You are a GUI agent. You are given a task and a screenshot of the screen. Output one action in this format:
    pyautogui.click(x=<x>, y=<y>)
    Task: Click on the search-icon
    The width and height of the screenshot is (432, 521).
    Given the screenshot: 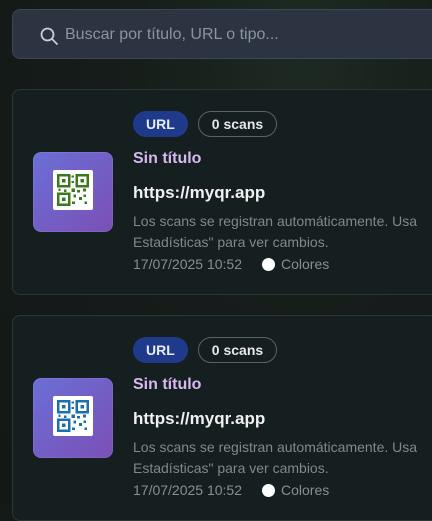 What is the action you would take?
    pyautogui.click(x=49, y=36)
    